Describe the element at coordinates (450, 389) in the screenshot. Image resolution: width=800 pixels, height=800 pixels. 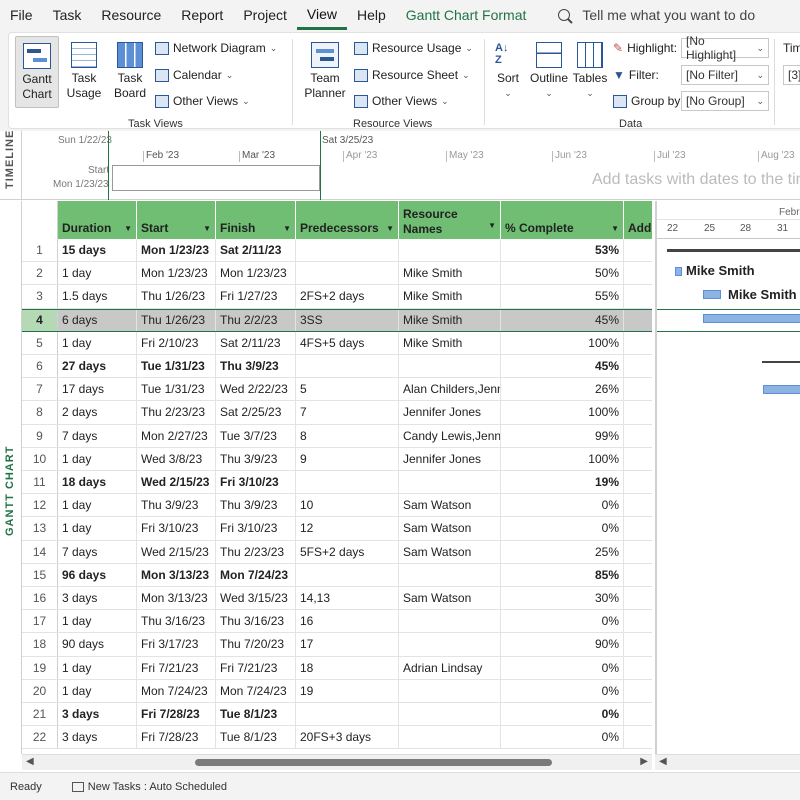
I see `cell-resource-names: Alan Childers,Jenni` at that location.